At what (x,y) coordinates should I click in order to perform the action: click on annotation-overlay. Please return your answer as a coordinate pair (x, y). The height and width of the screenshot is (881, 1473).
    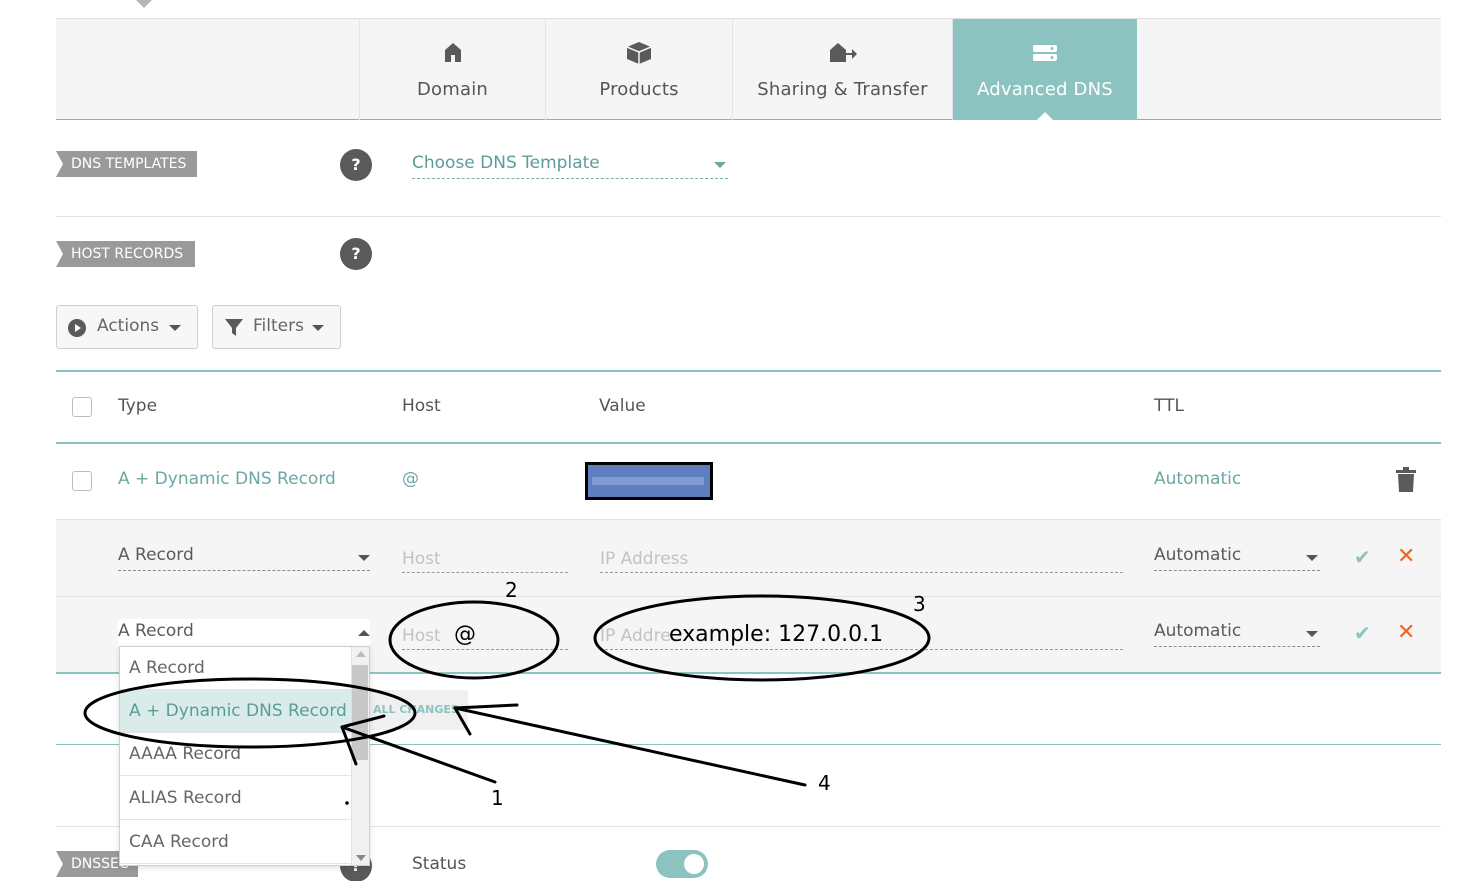
    Looking at the image, I should click on (507, 699).